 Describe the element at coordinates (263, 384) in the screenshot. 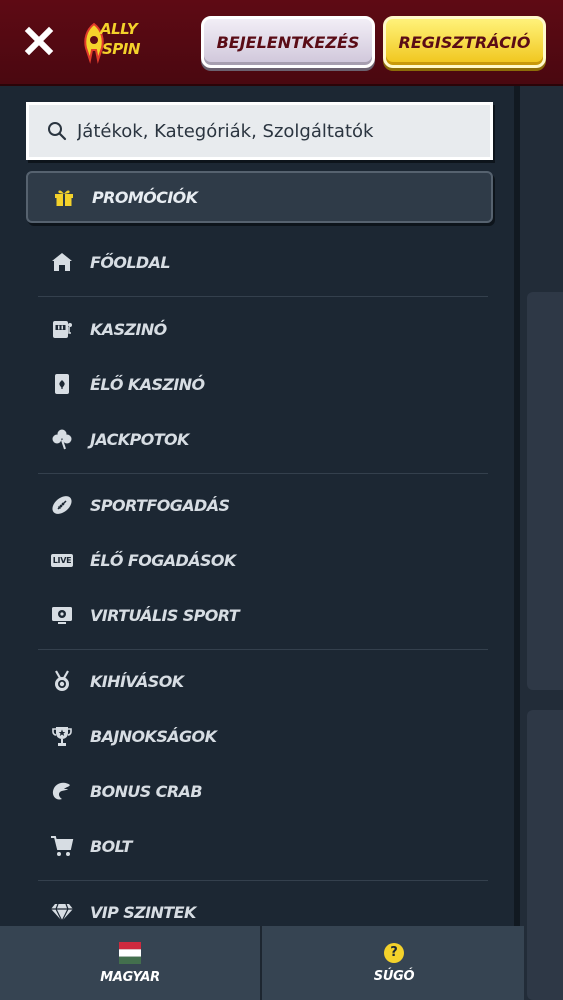

I see `menu-item-live-casino: ÉLŐ KASZINÓ` at that location.